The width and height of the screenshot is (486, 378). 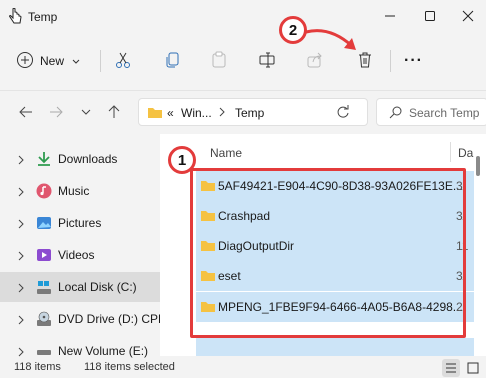 I want to click on selected-count: 118 items selected, so click(x=129, y=367).